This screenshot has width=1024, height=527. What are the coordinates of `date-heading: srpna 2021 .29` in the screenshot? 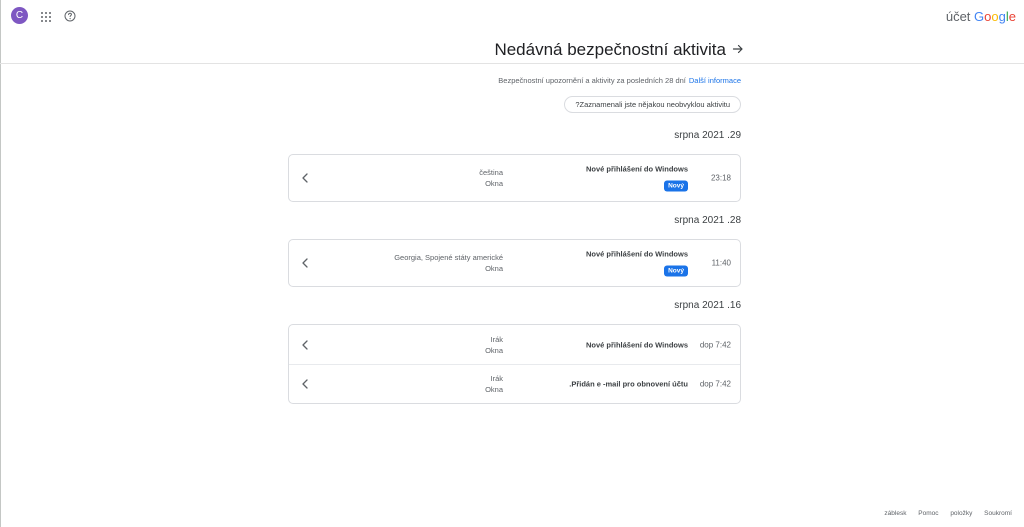 It's located at (707, 135).